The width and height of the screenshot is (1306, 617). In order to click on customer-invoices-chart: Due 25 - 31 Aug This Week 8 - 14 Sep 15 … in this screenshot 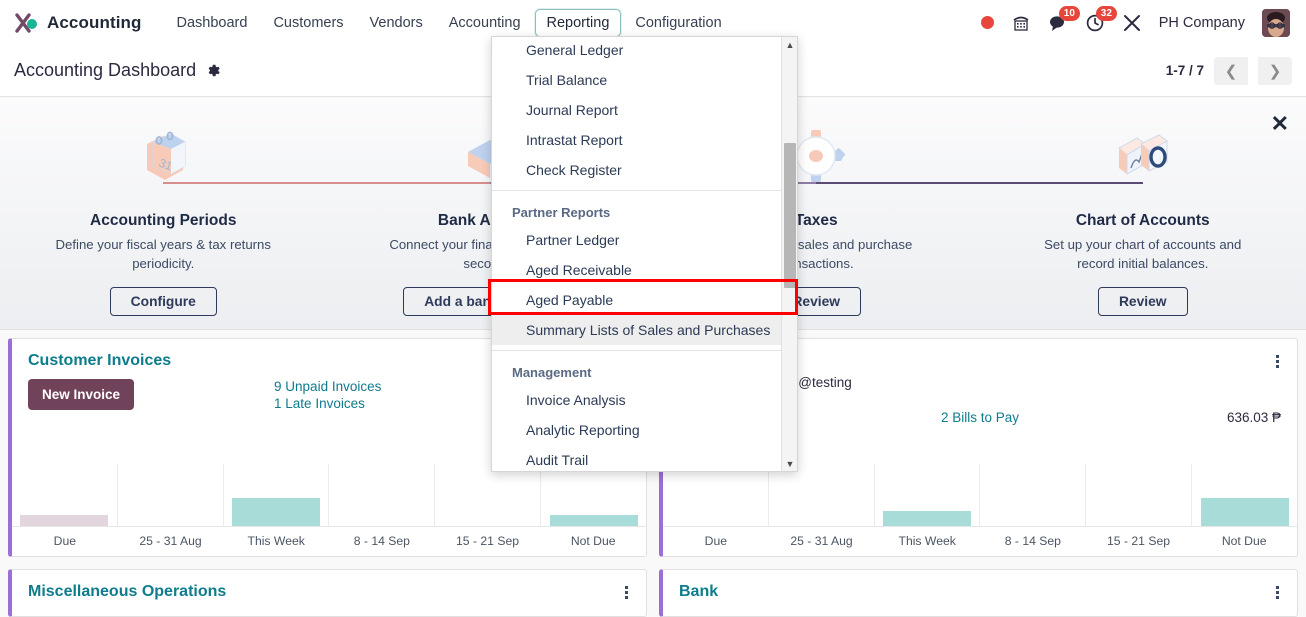, I will do `click(329, 510)`.